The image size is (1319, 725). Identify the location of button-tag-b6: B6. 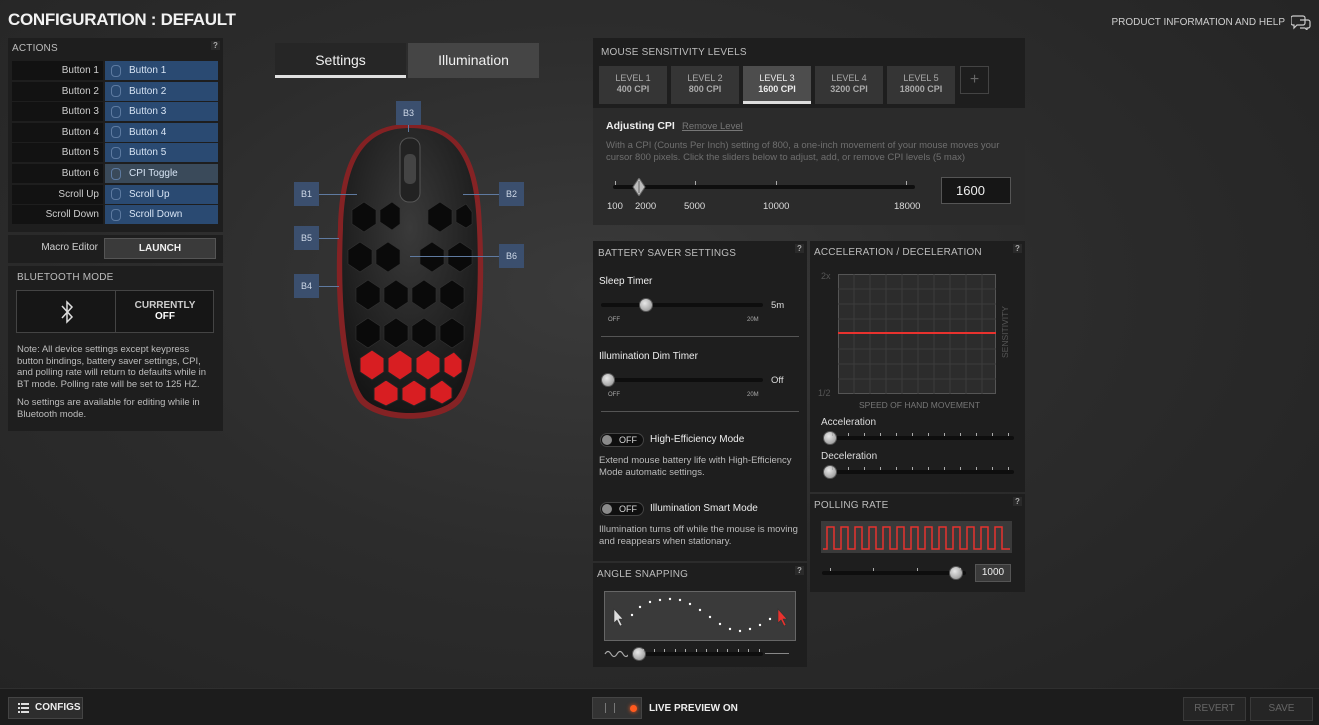
(511, 256).